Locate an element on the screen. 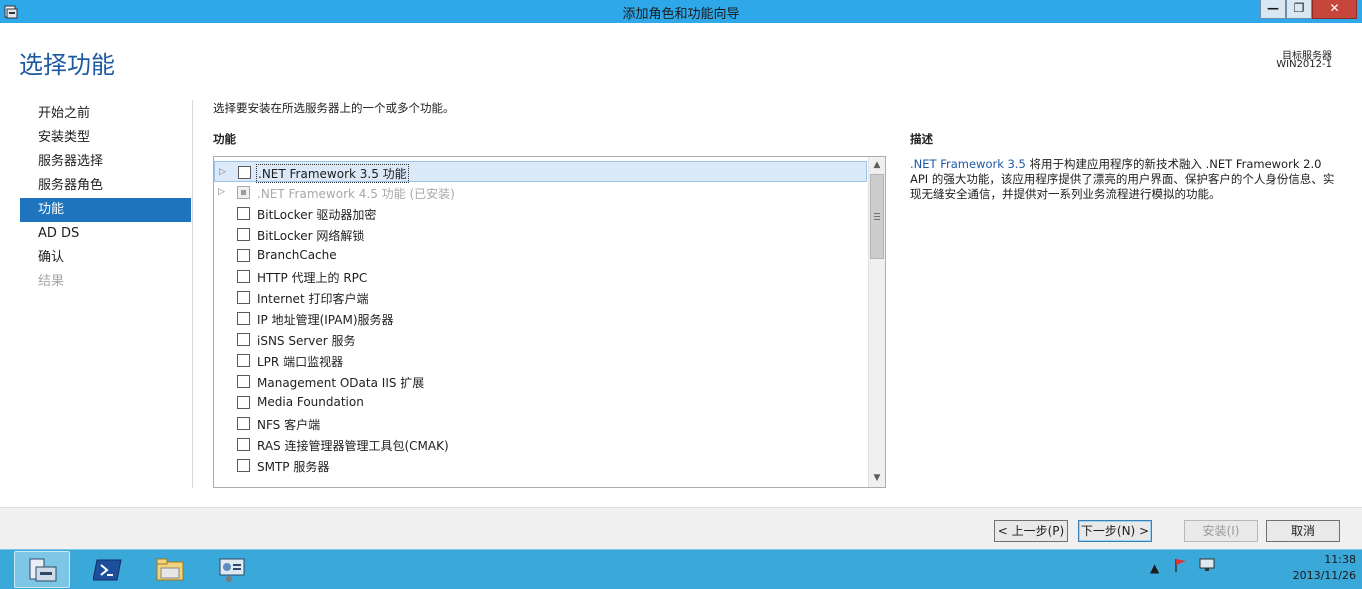  description-link: .NET Framework 3.5 is located at coordinates (968, 164).